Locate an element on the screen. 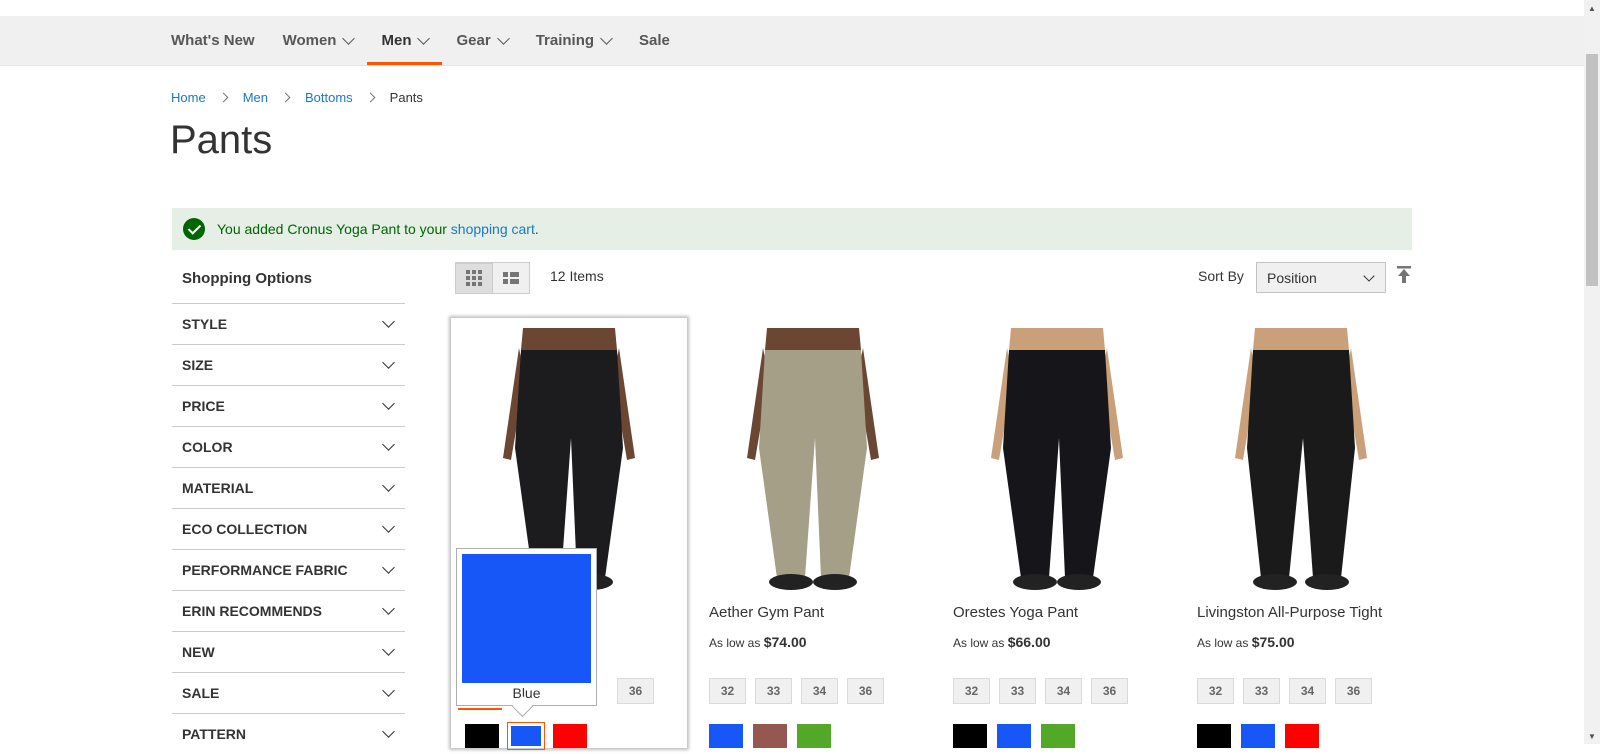  scrollbar: ▲ ▼ is located at coordinates (1592, 372).